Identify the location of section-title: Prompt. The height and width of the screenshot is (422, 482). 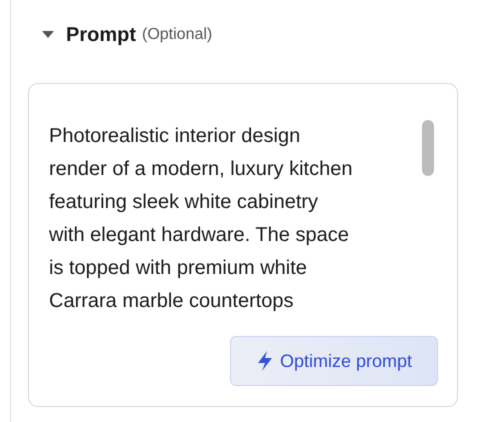
(101, 35).